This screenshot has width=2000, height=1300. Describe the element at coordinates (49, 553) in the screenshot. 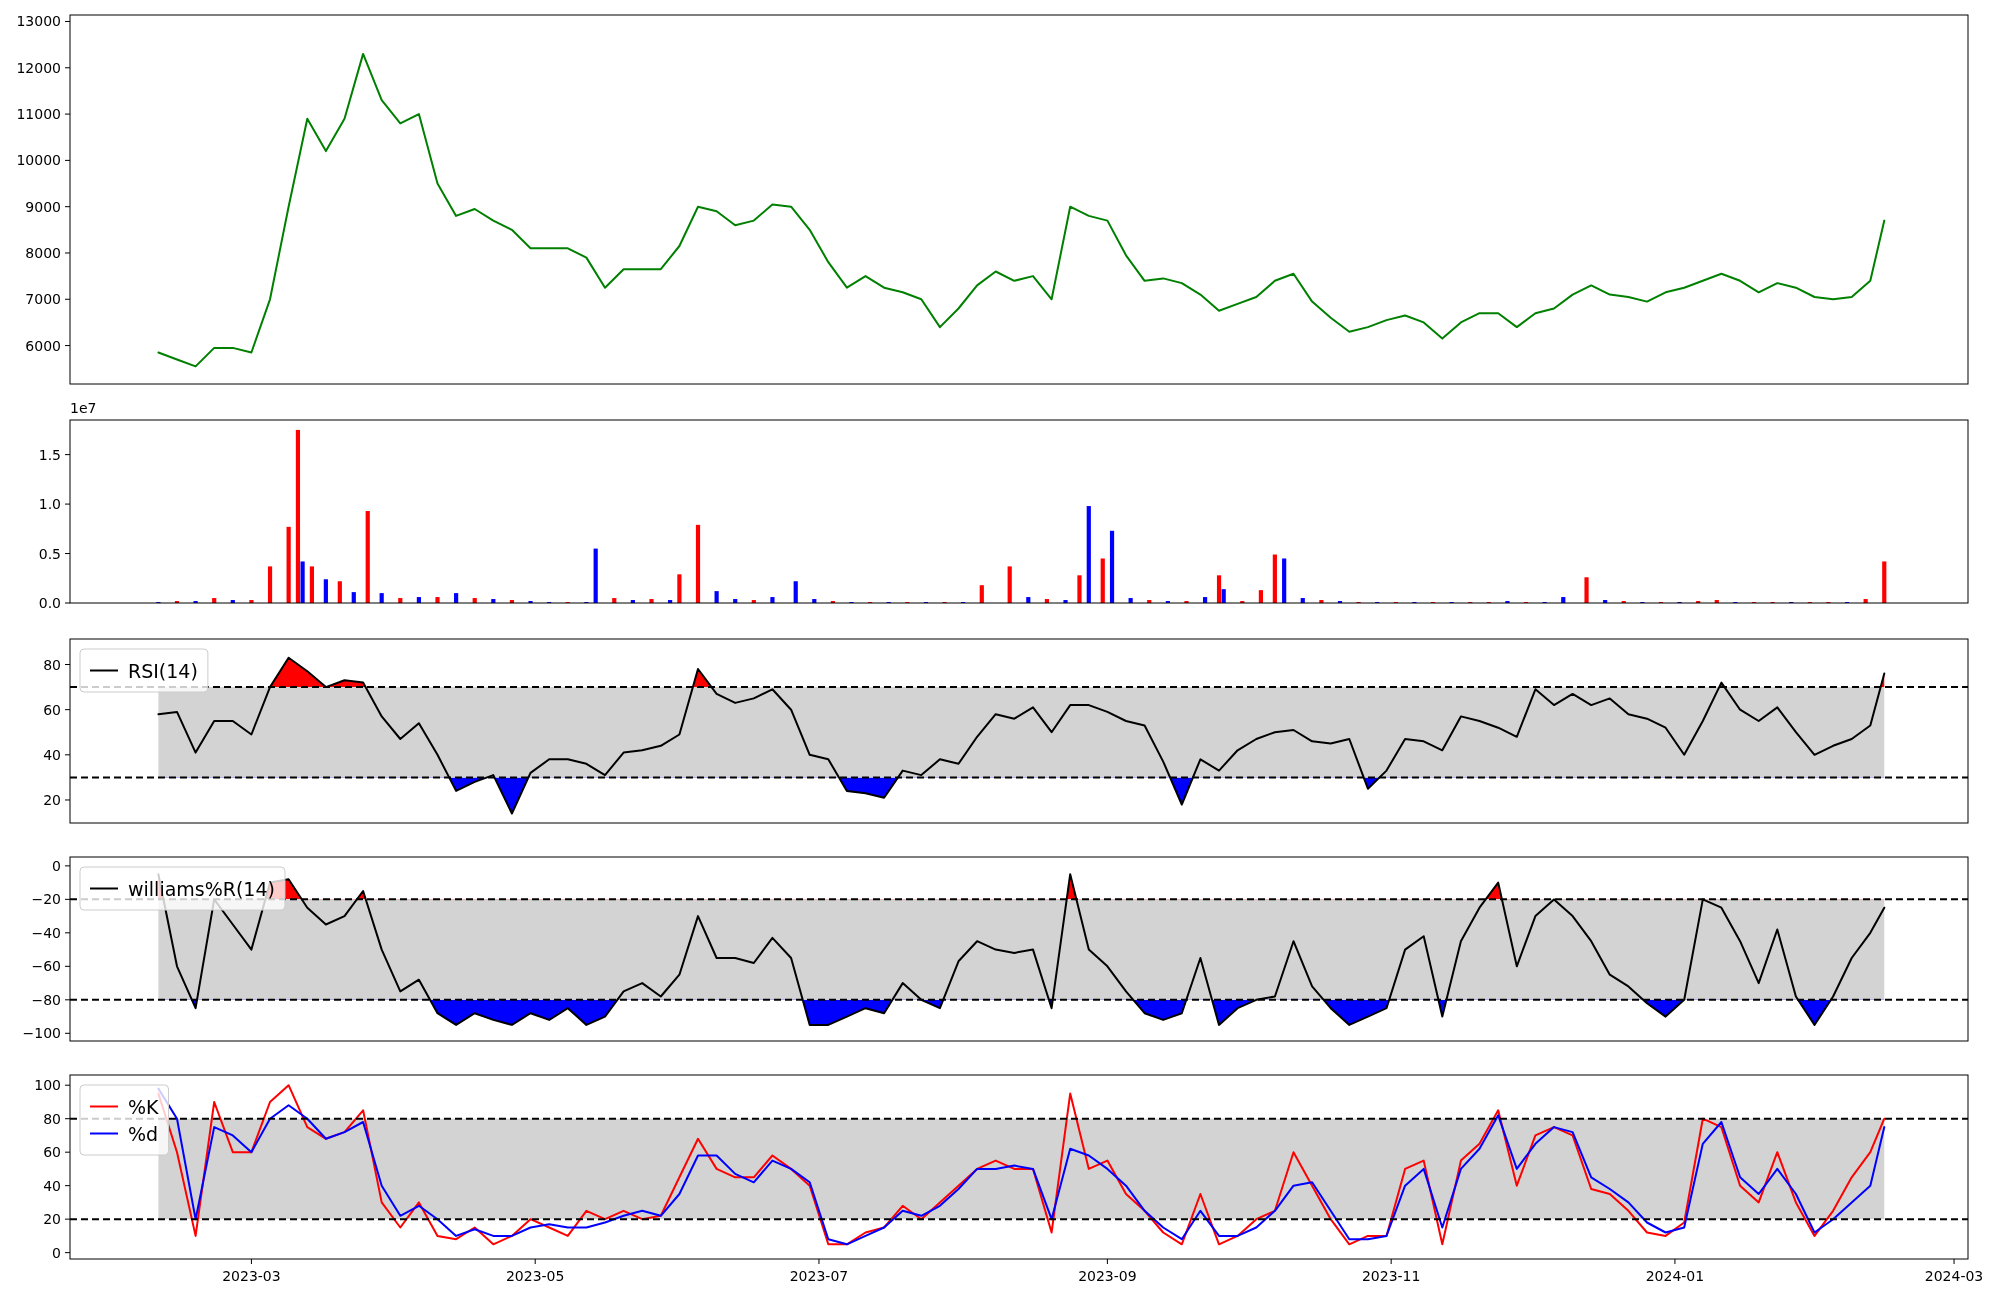

I see `y-tick-label: 0.5` at that location.